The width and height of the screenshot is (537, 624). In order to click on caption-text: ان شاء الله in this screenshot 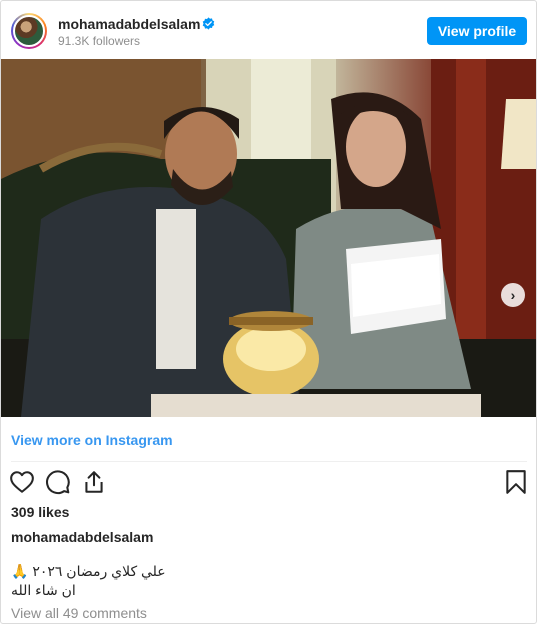, I will do `click(43, 590)`.